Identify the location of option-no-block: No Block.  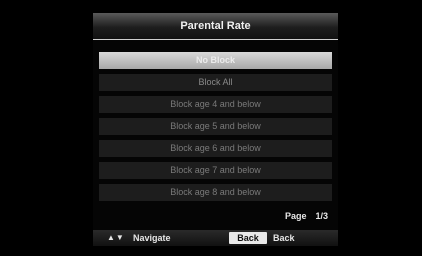
(215, 60).